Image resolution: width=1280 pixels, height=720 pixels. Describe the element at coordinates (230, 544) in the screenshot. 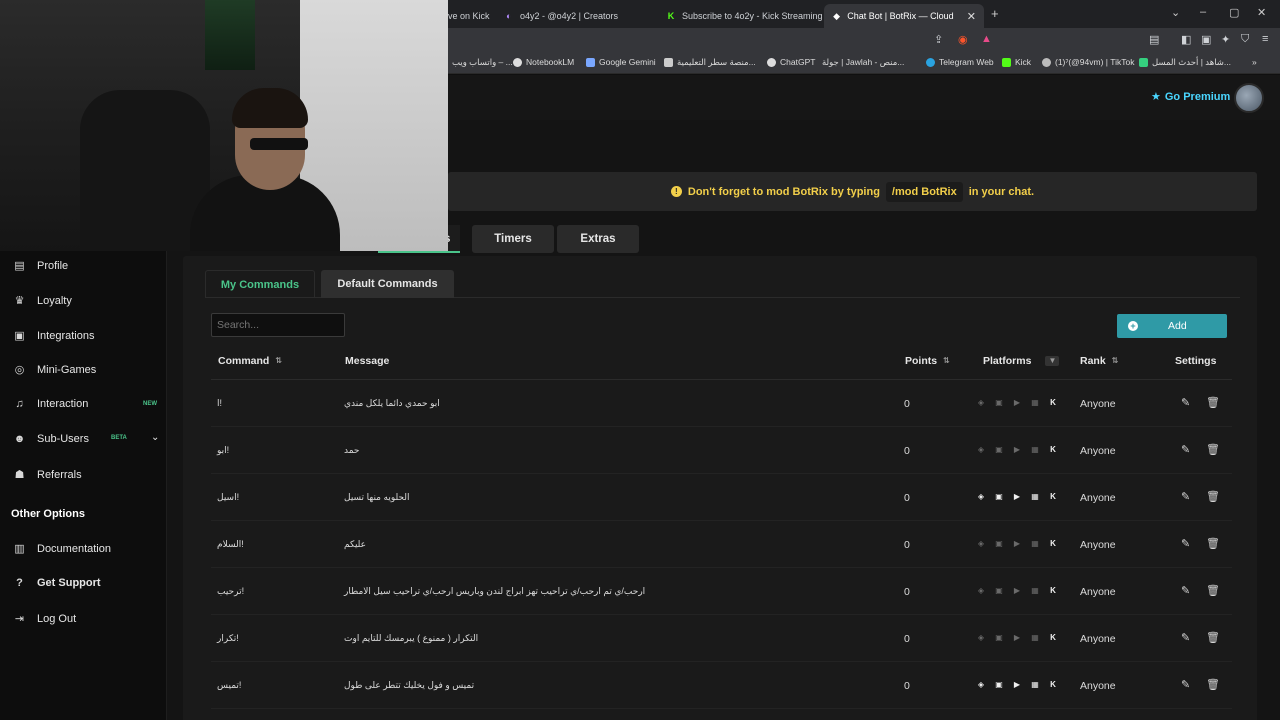

I see `command-name: !السلام` at that location.